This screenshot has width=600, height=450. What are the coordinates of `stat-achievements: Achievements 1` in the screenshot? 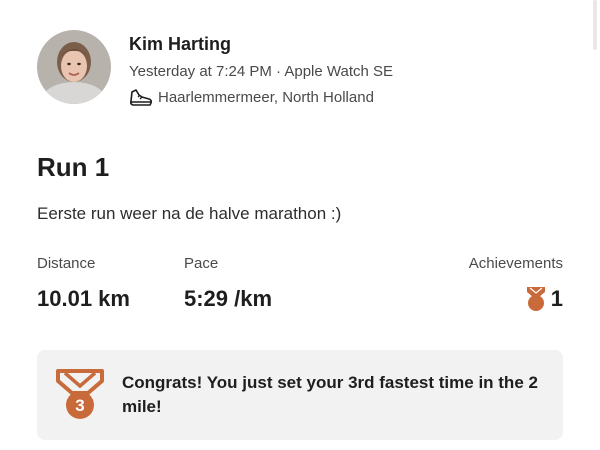 It's located at (516, 284).